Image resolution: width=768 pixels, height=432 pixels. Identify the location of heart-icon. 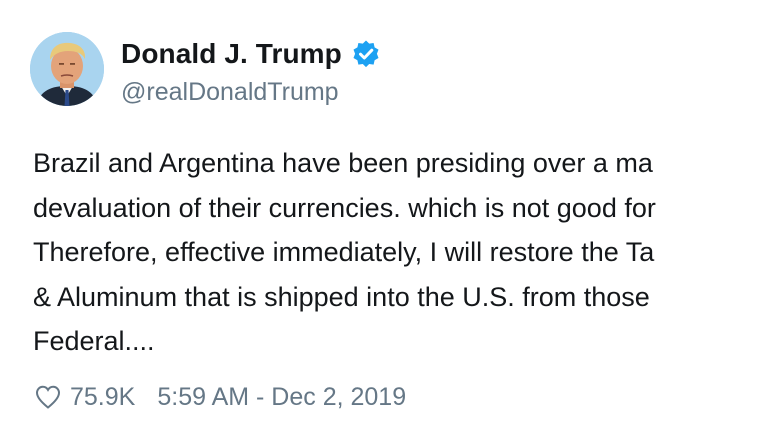
(48, 397).